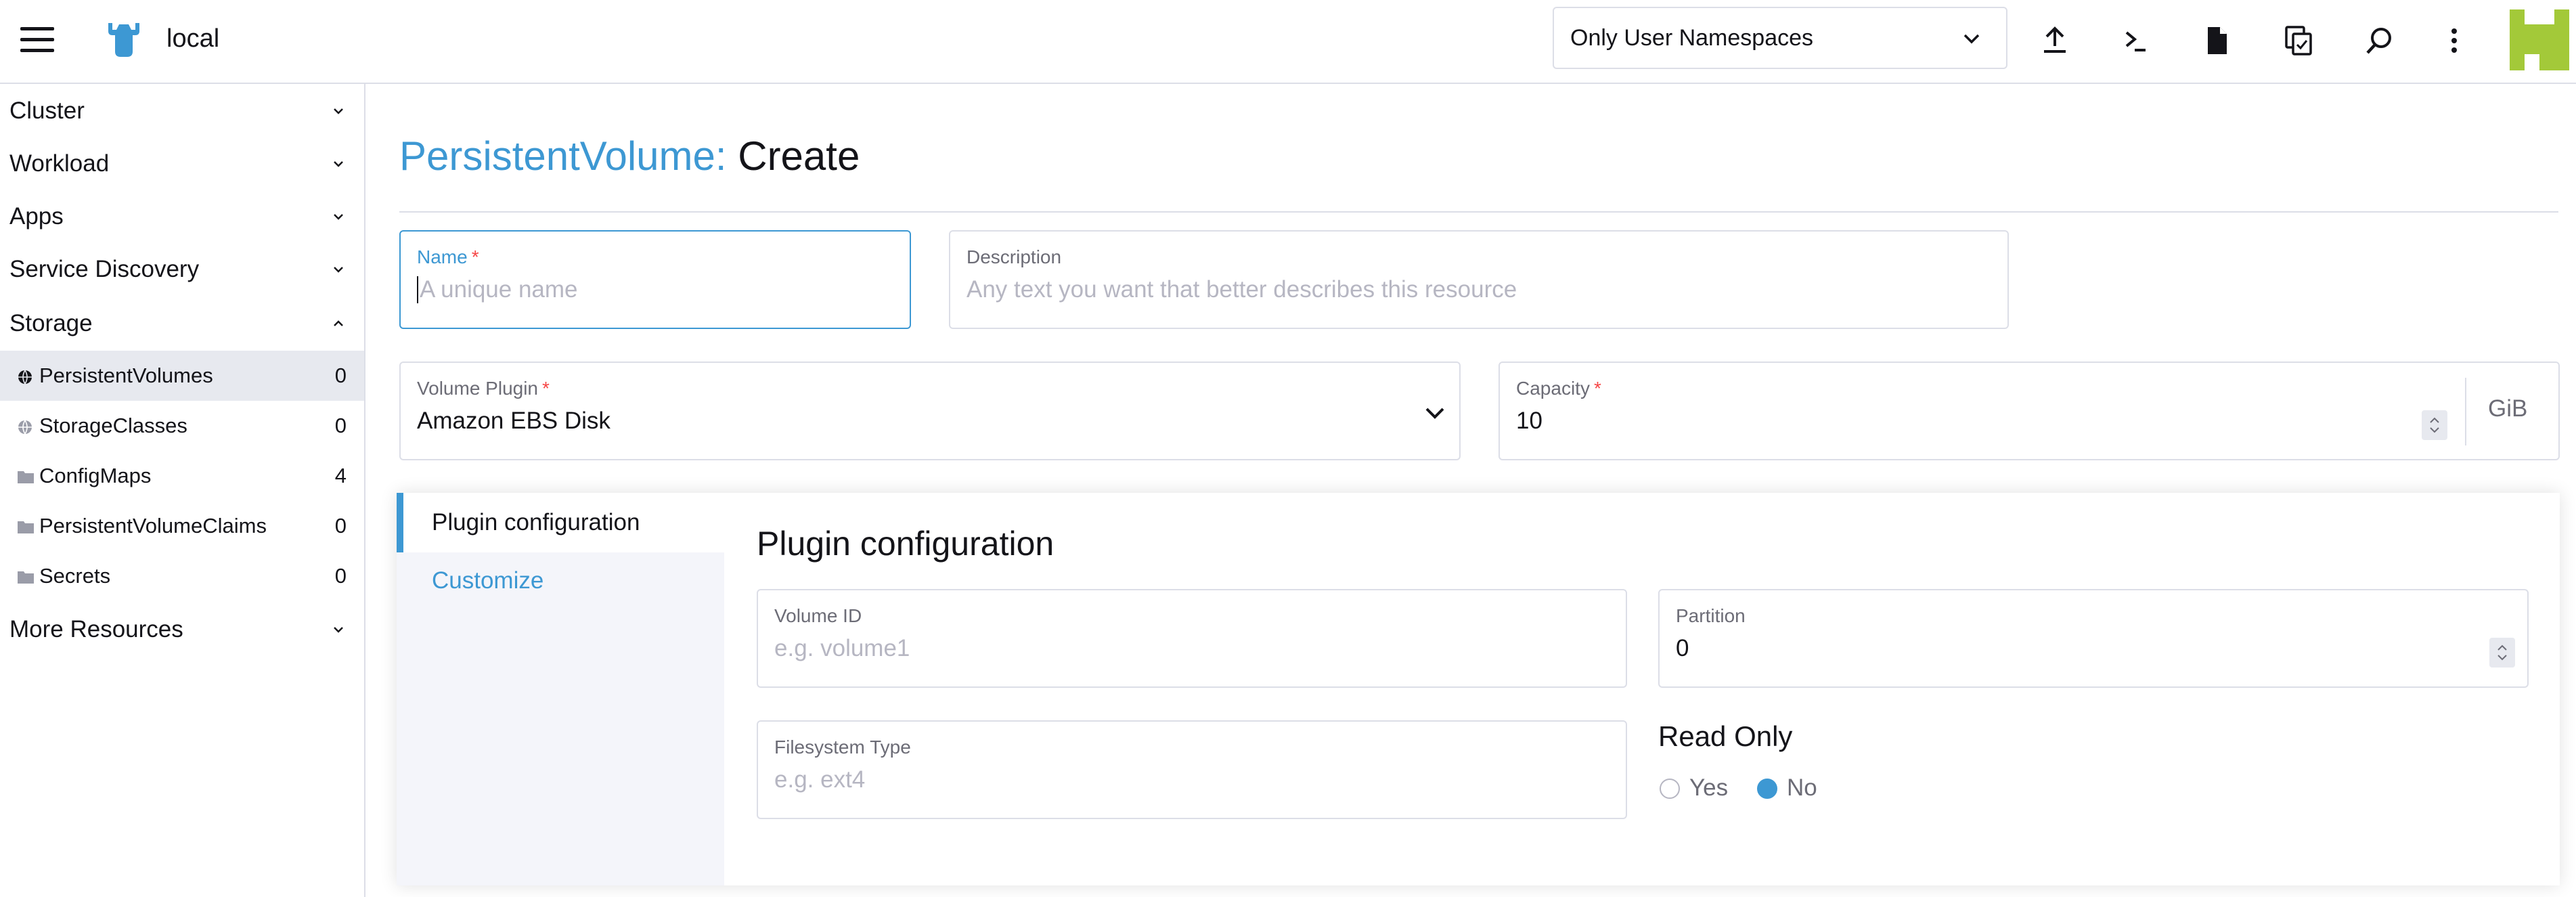 The width and height of the screenshot is (2576, 897). I want to click on more-vertical-icon, so click(2454, 40).